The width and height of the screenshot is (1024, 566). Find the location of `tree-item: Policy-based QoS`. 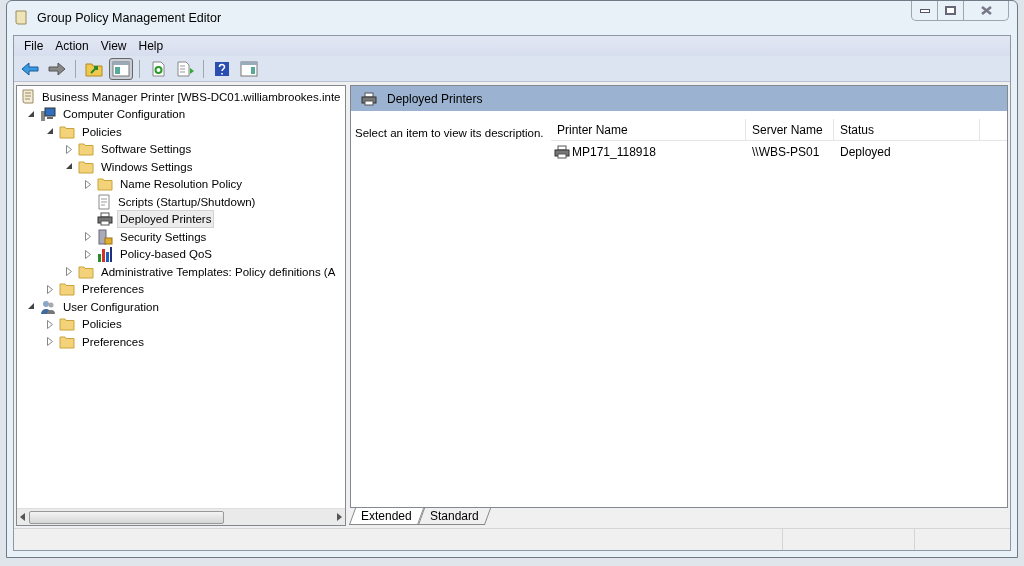

tree-item: Policy-based QoS is located at coordinates (166, 254).